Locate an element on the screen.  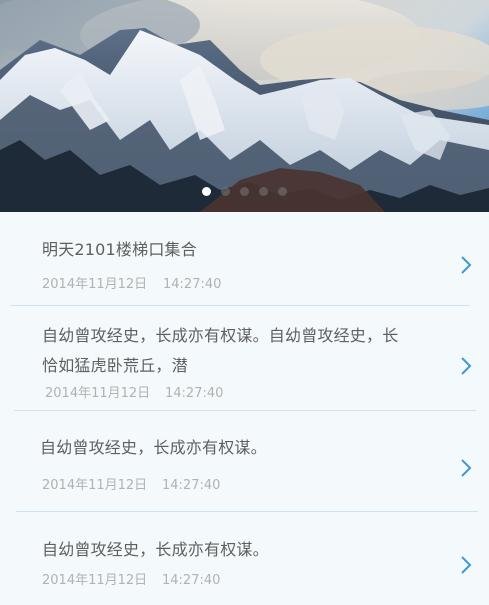
item-title-line-2: 恰如猛虎卧荒丘，潜 is located at coordinates (115, 365).